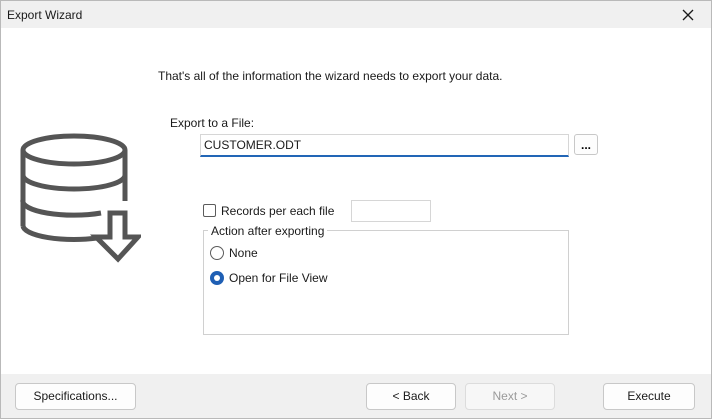 The image size is (712, 419). What do you see at coordinates (384, 145) in the screenshot?
I see `export-file-input` at bounding box center [384, 145].